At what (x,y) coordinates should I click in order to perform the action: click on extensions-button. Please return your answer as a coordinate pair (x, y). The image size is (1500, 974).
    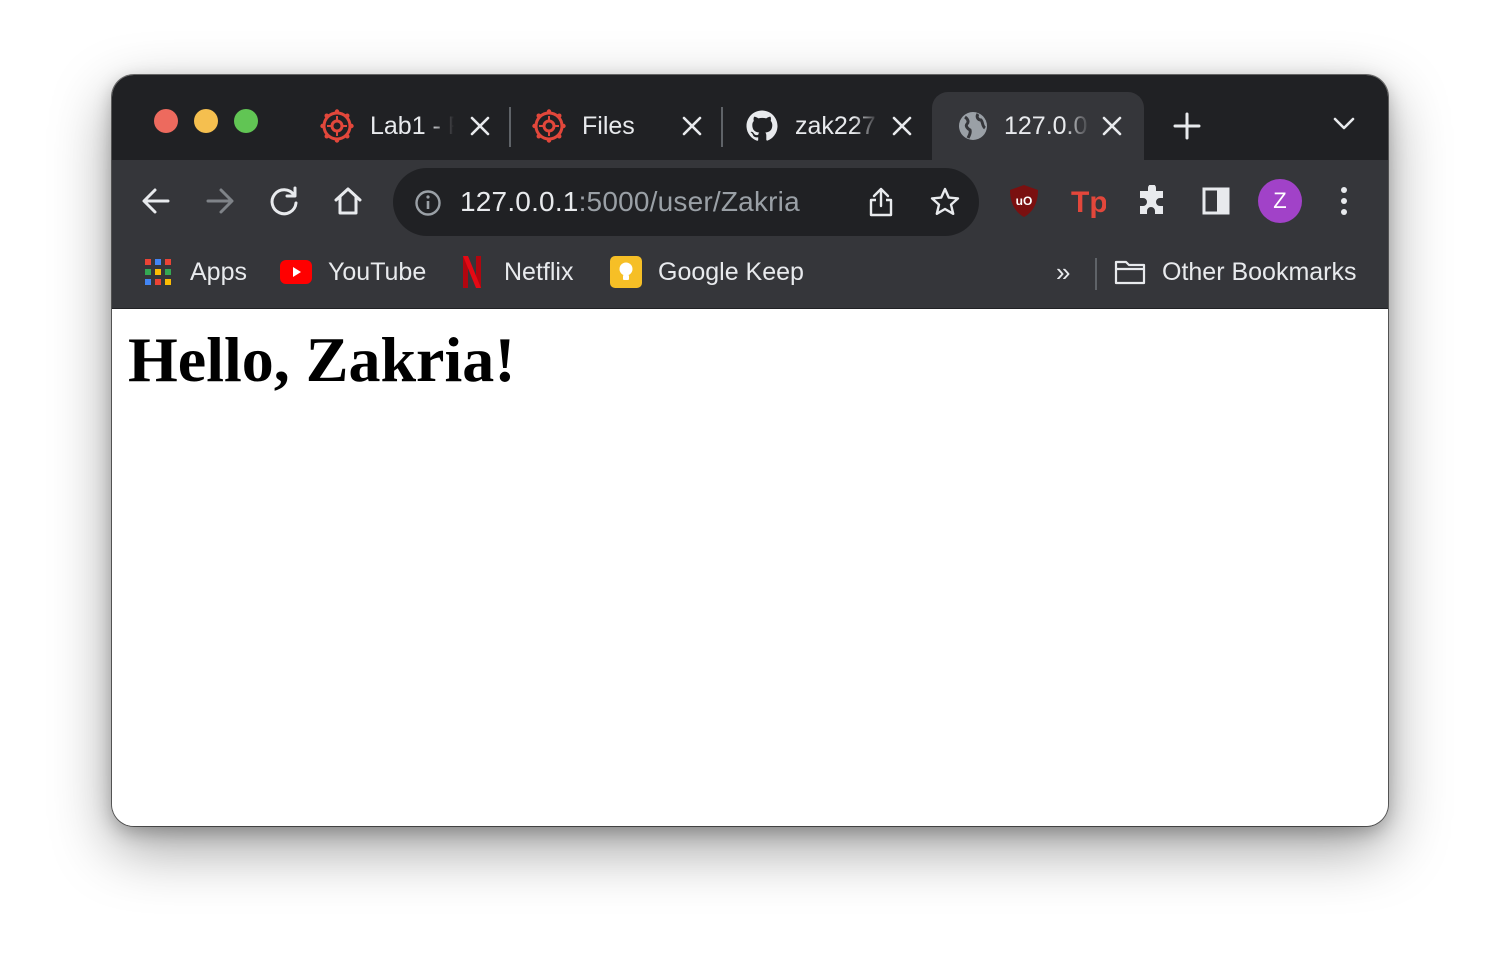
    Looking at the image, I should click on (1152, 201).